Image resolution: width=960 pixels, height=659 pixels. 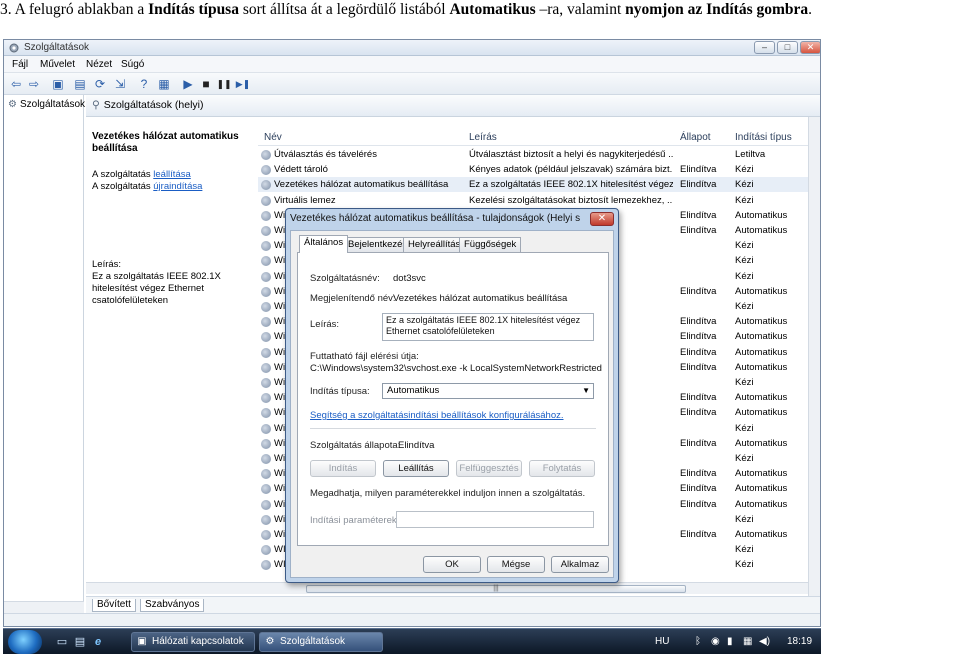 What do you see at coordinates (142, 641) in the screenshot?
I see `network-icon: ▣` at bounding box center [142, 641].